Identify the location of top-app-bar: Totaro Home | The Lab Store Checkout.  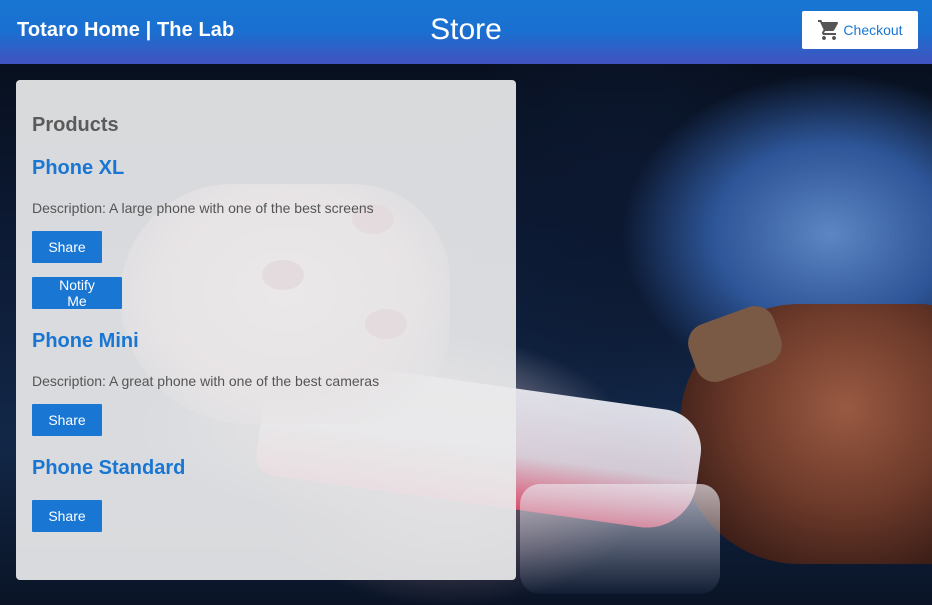
(466, 32).